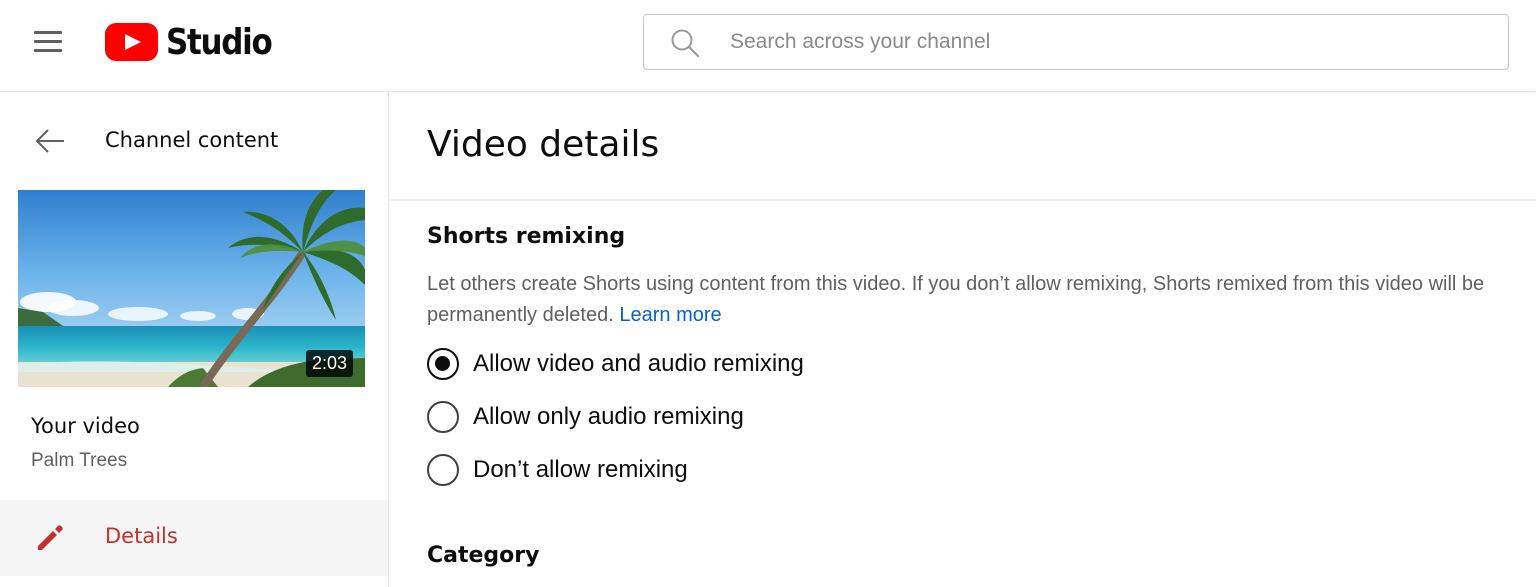  I want to click on back-label: Channel content, so click(191, 140).